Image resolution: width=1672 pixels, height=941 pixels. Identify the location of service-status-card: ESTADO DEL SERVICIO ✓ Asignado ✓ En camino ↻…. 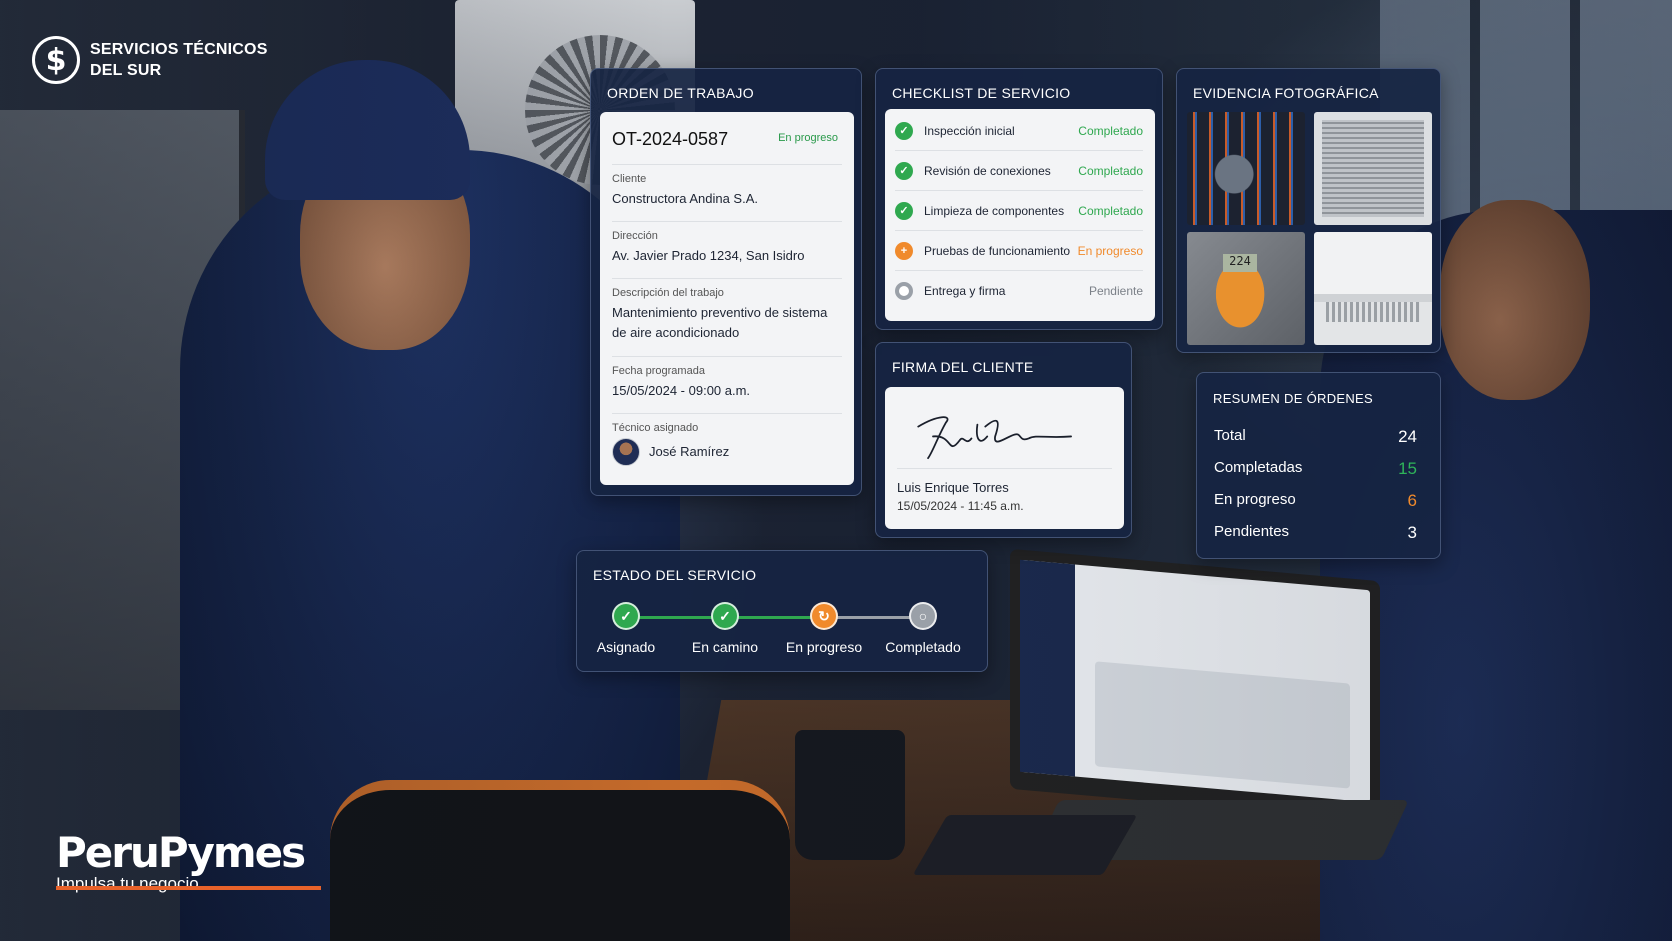
(782, 611).